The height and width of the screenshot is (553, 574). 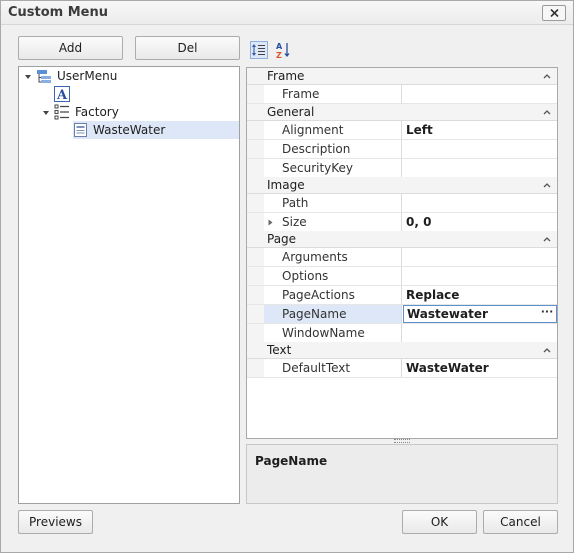 What do you see at coordinates (70, 48) in the screenshot?
I see `add-button: Add` at bounding box center [70, 48].